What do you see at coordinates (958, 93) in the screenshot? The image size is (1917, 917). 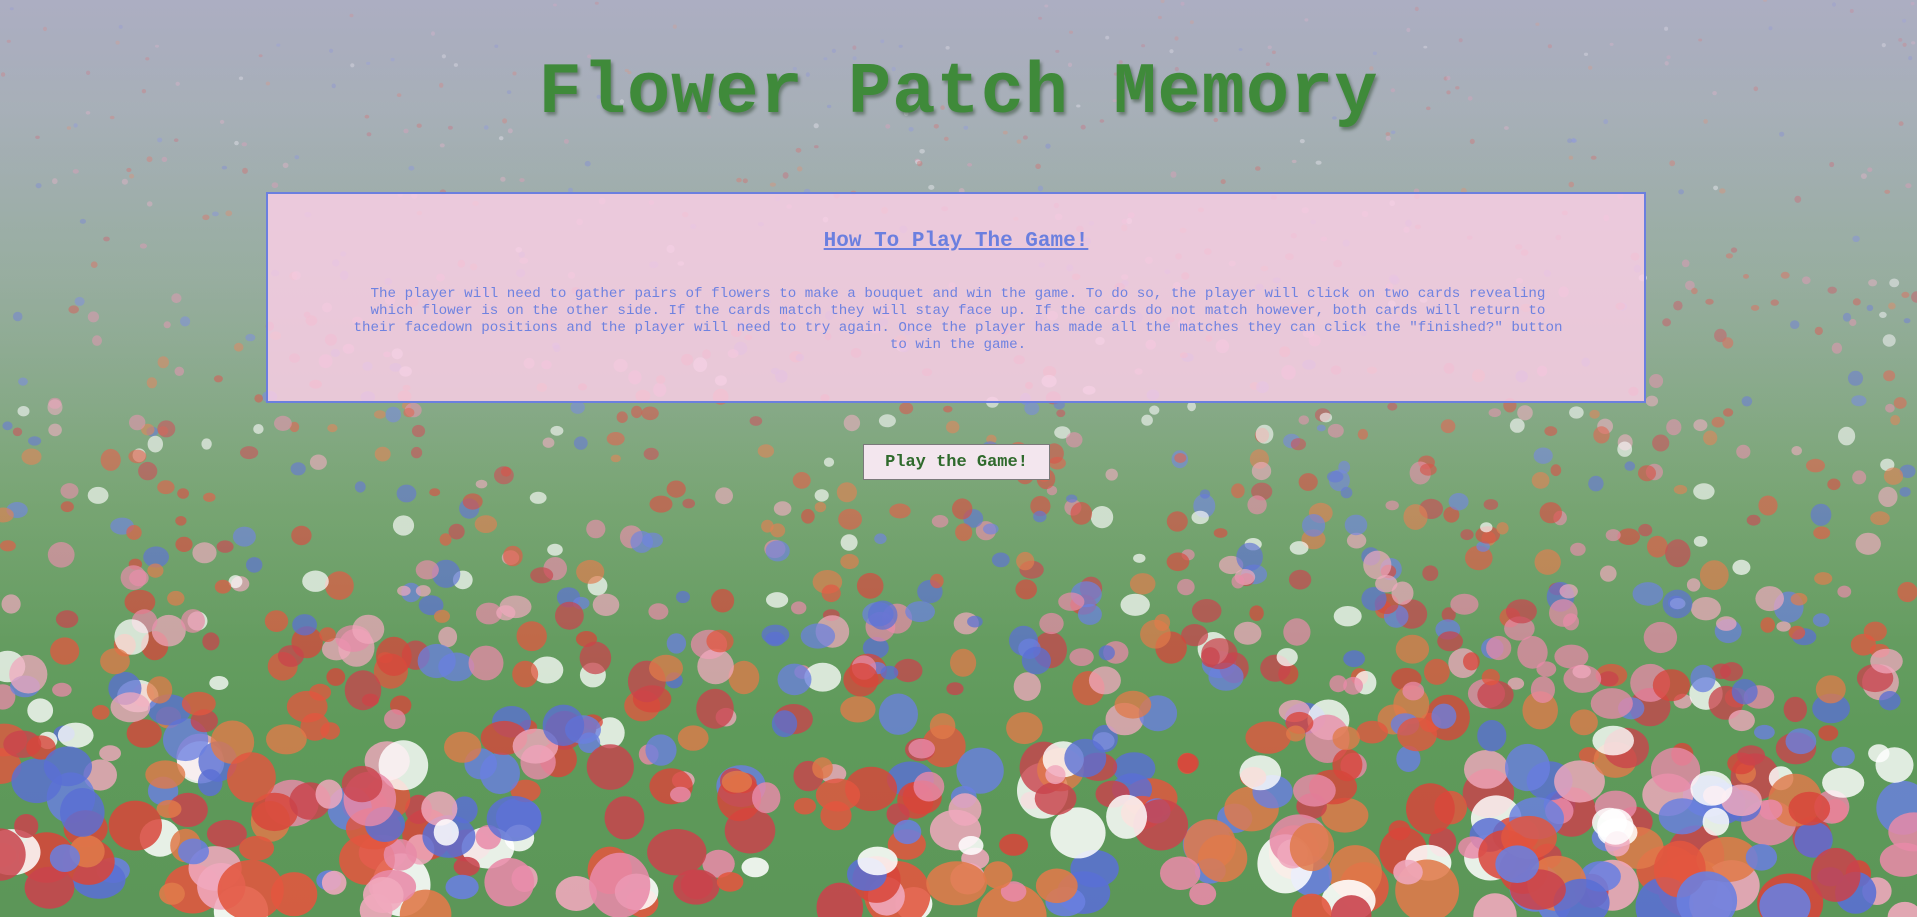 I see `page-title: Flower Patch Memory` at bounding box center [958, 93].